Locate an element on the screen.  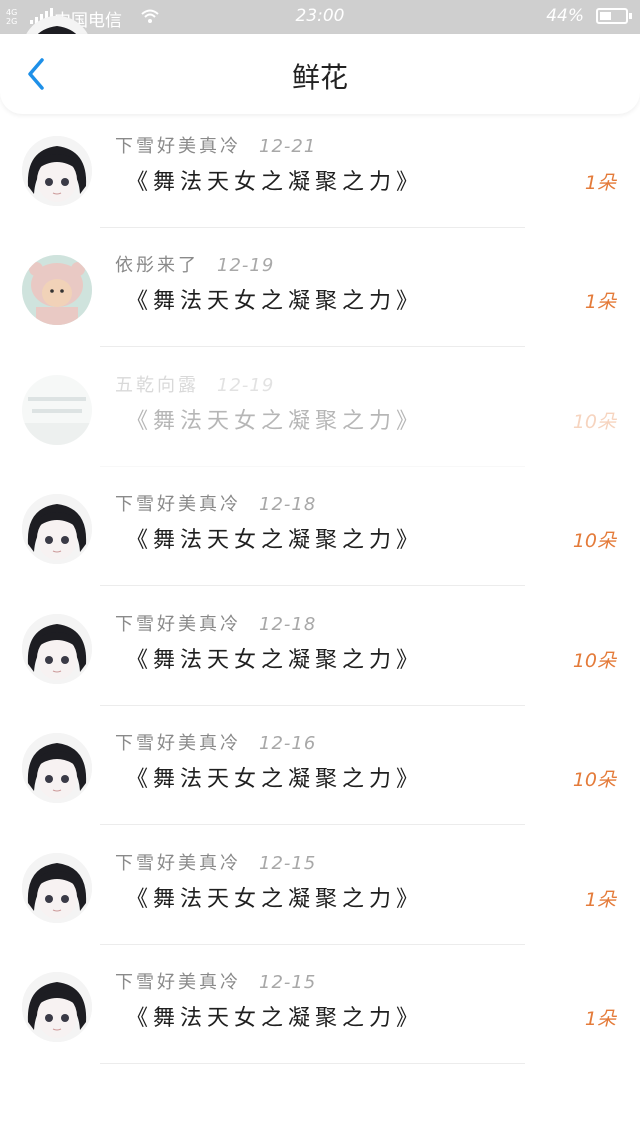
sender-meta: 下雪好美真冷 12-21 is located at coordinates (215, 145).